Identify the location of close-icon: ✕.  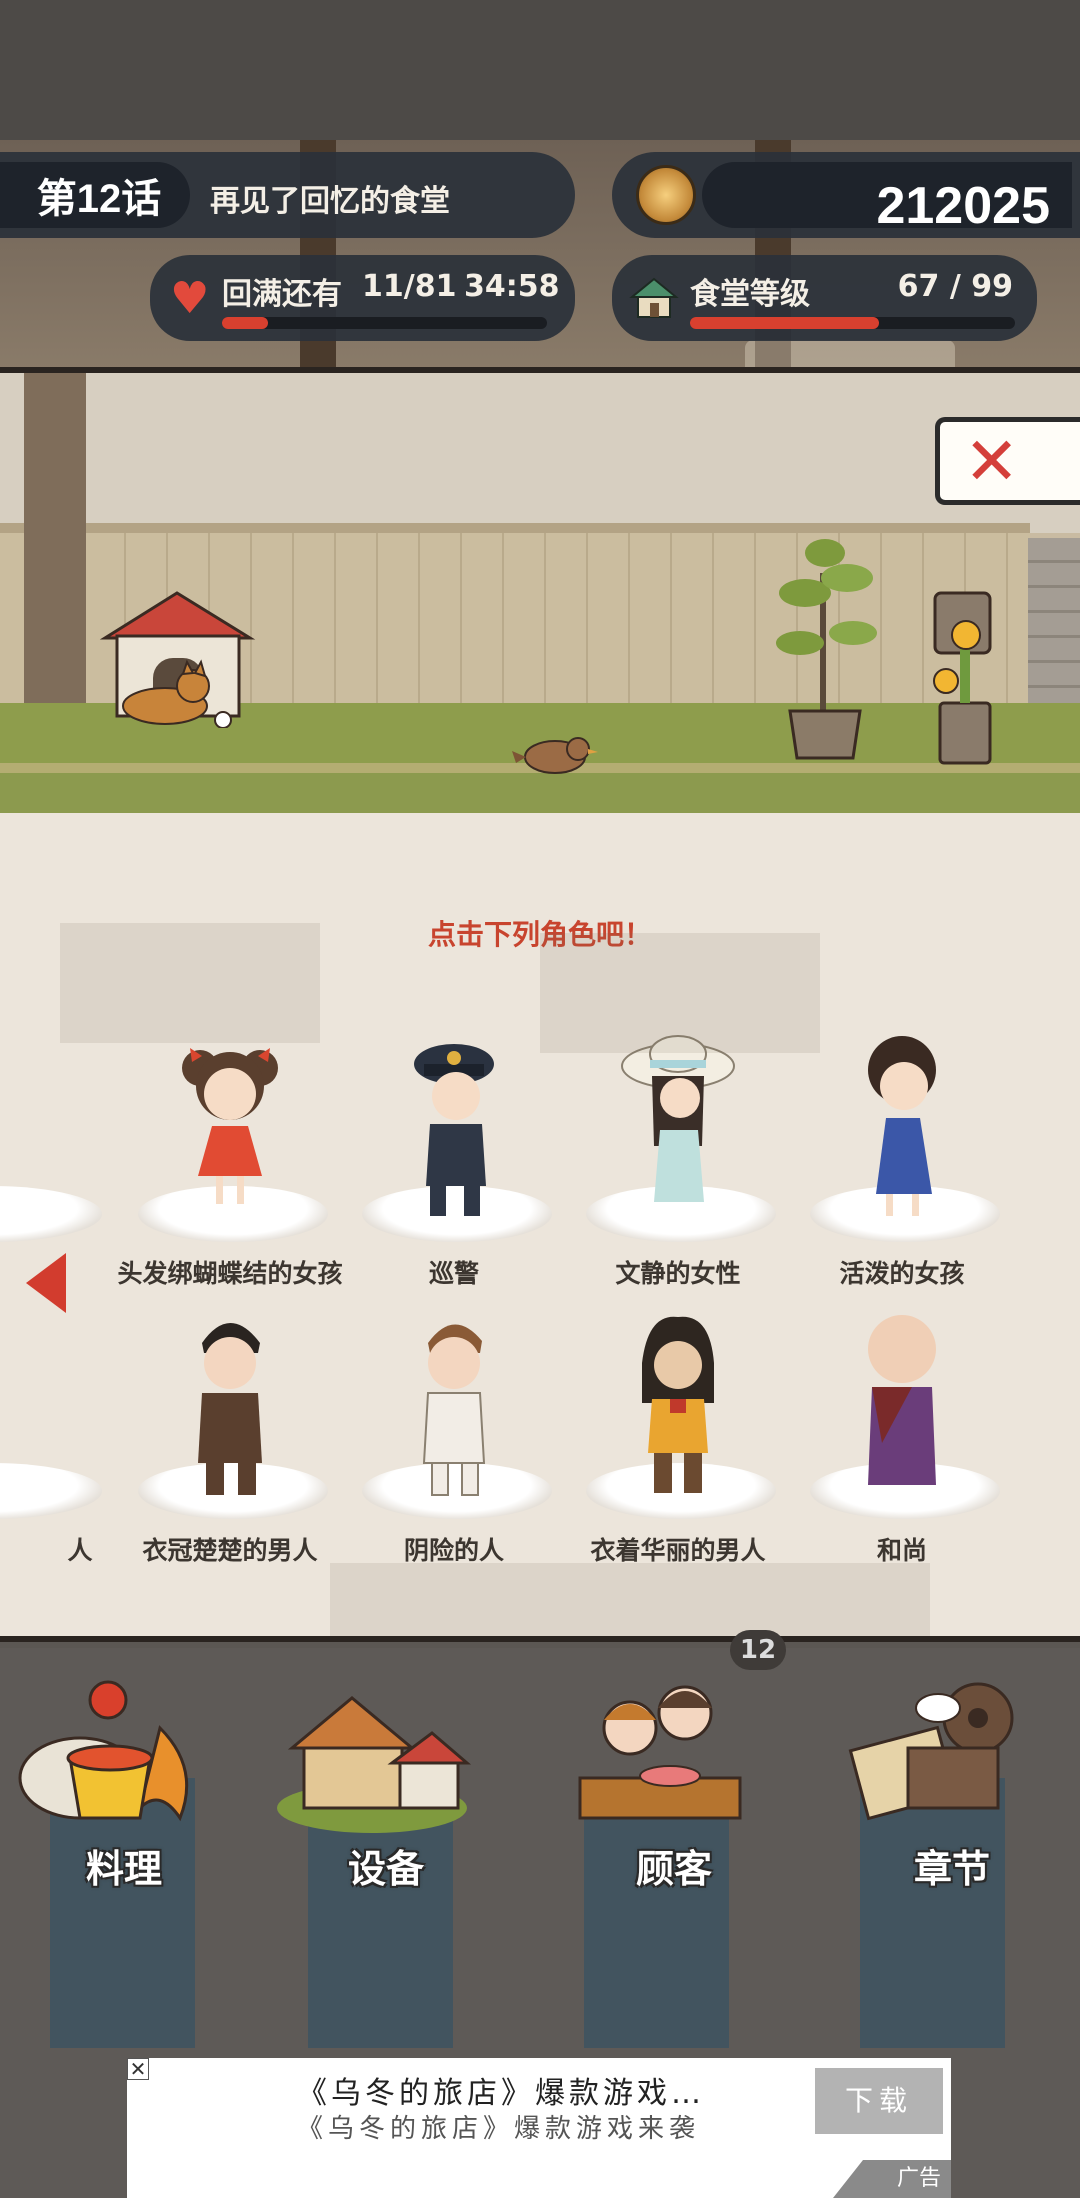
(992, 461).